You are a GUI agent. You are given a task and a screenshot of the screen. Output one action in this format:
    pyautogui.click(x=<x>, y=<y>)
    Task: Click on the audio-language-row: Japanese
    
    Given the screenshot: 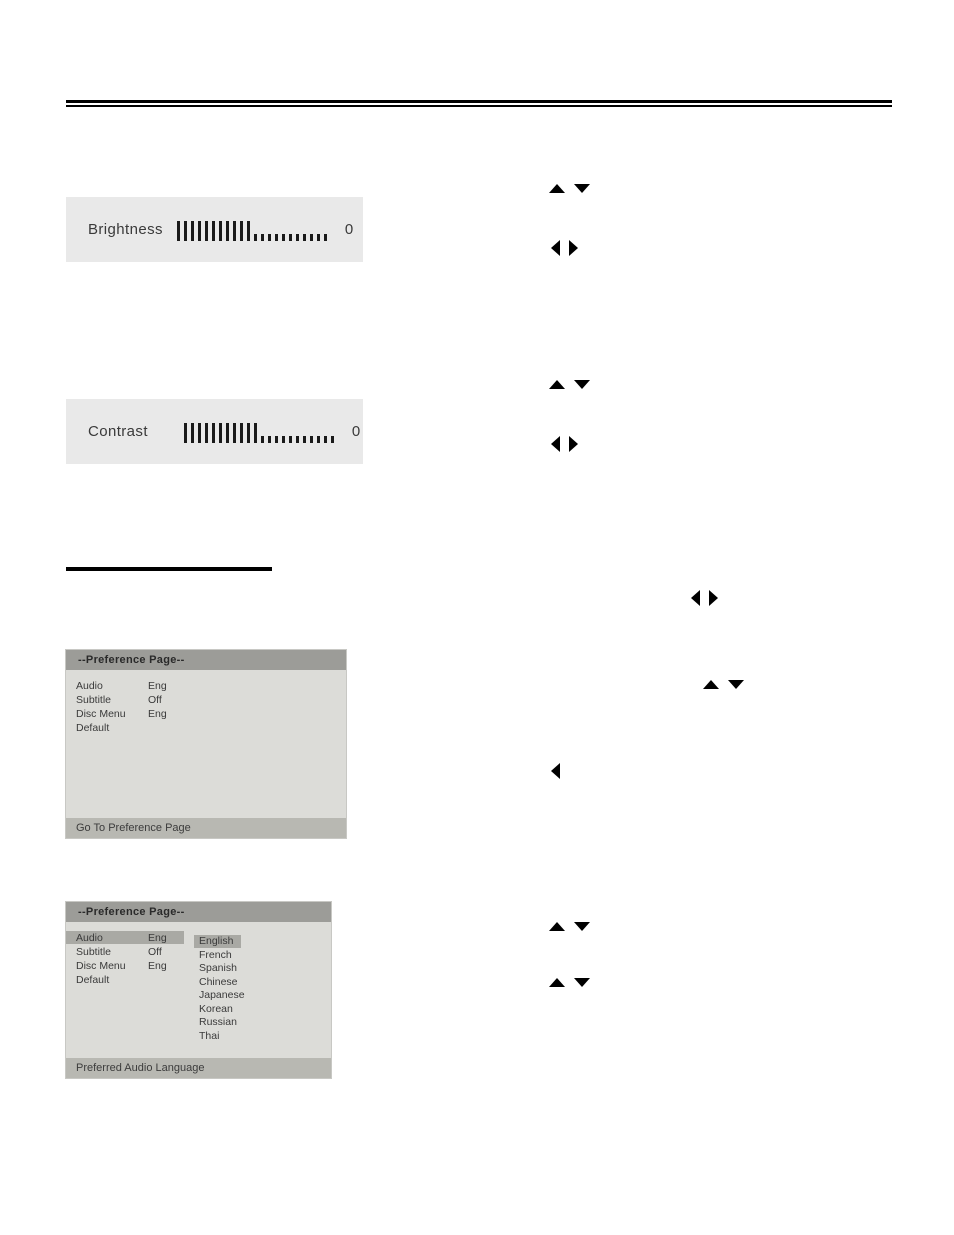 What is the action you would take?
    pyautogui.click(x=223, y=993)
    